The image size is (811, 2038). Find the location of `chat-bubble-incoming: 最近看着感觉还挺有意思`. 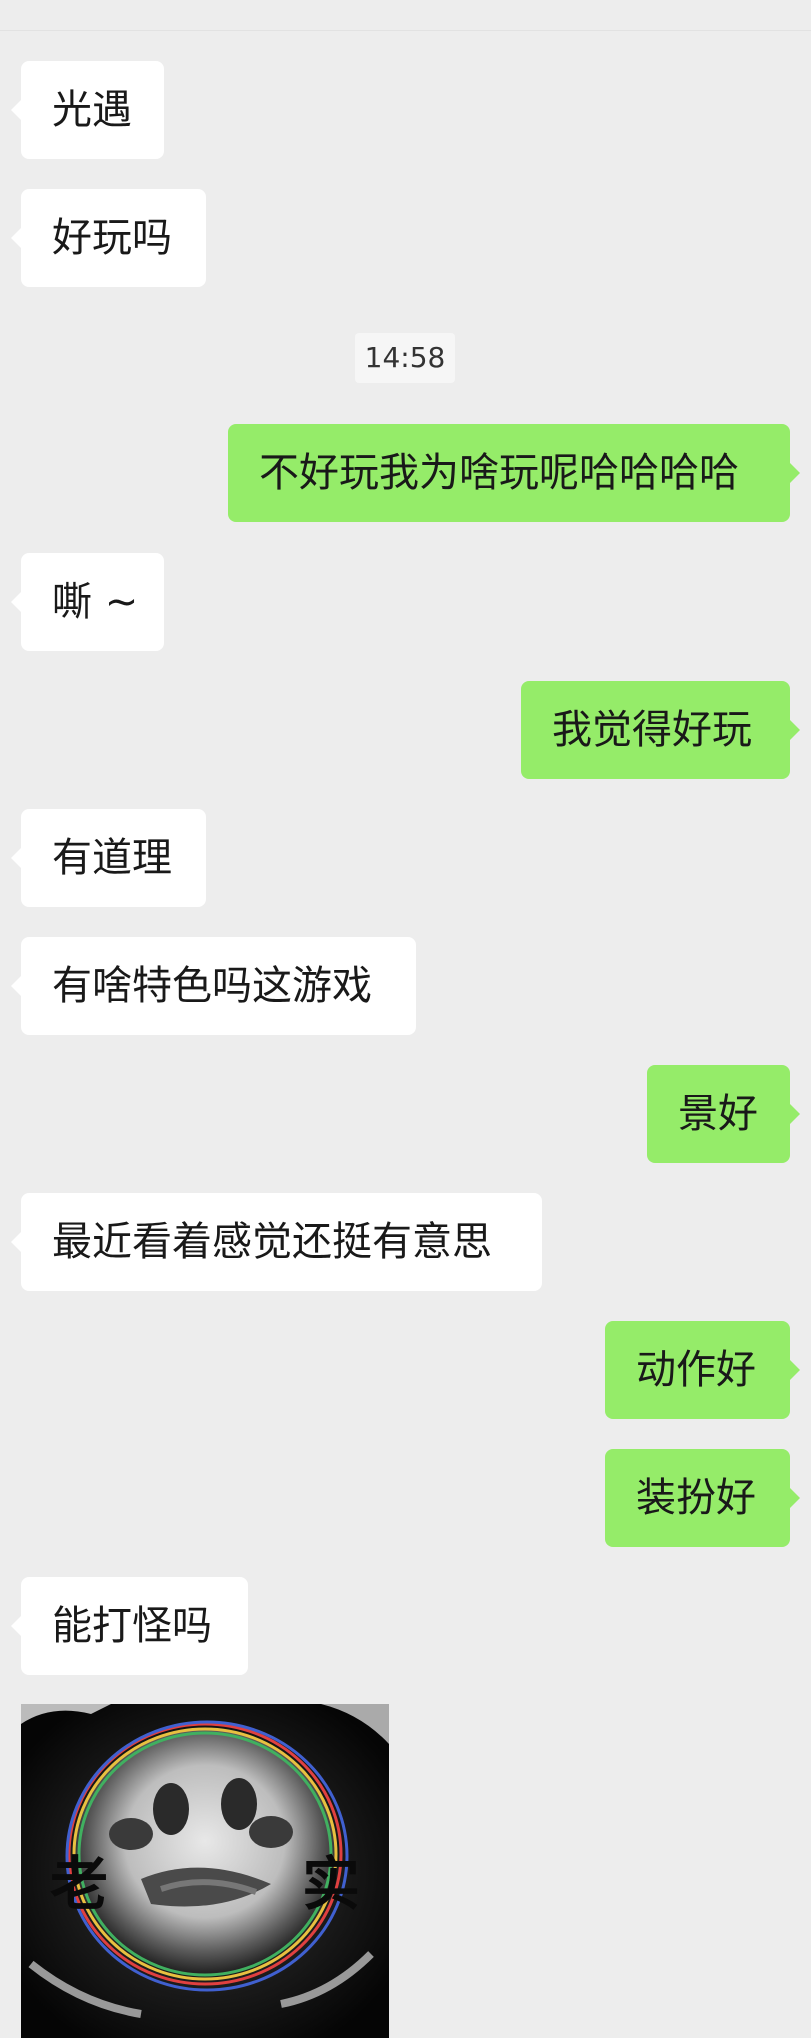

chat-bubble-incoming: 最近看着感觉还挺有意思 is located at coordinates (276, 1242).